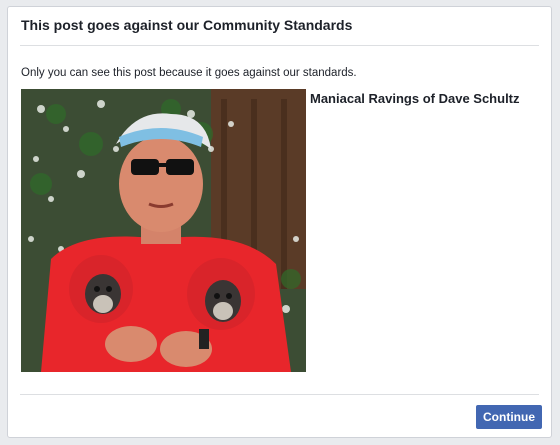 The image size is (560, 445). I want to click on post-author-name: Maniacal Ravings of Dave Schultz, so click(415, 98).